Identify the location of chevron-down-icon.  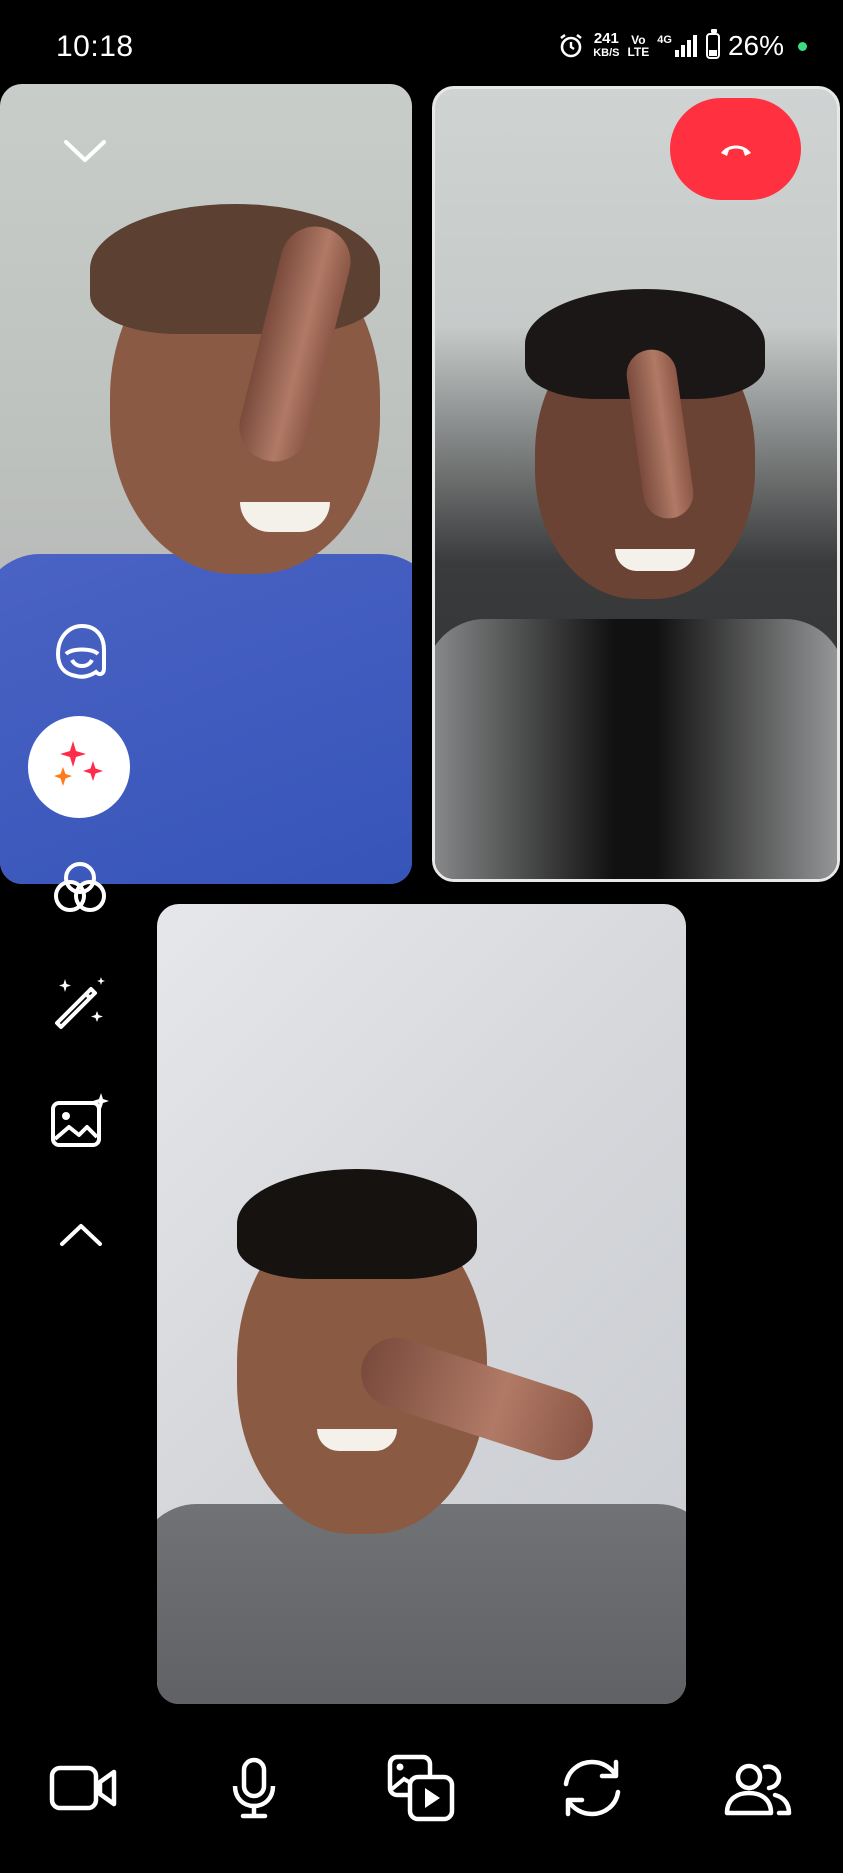
(85, 151).